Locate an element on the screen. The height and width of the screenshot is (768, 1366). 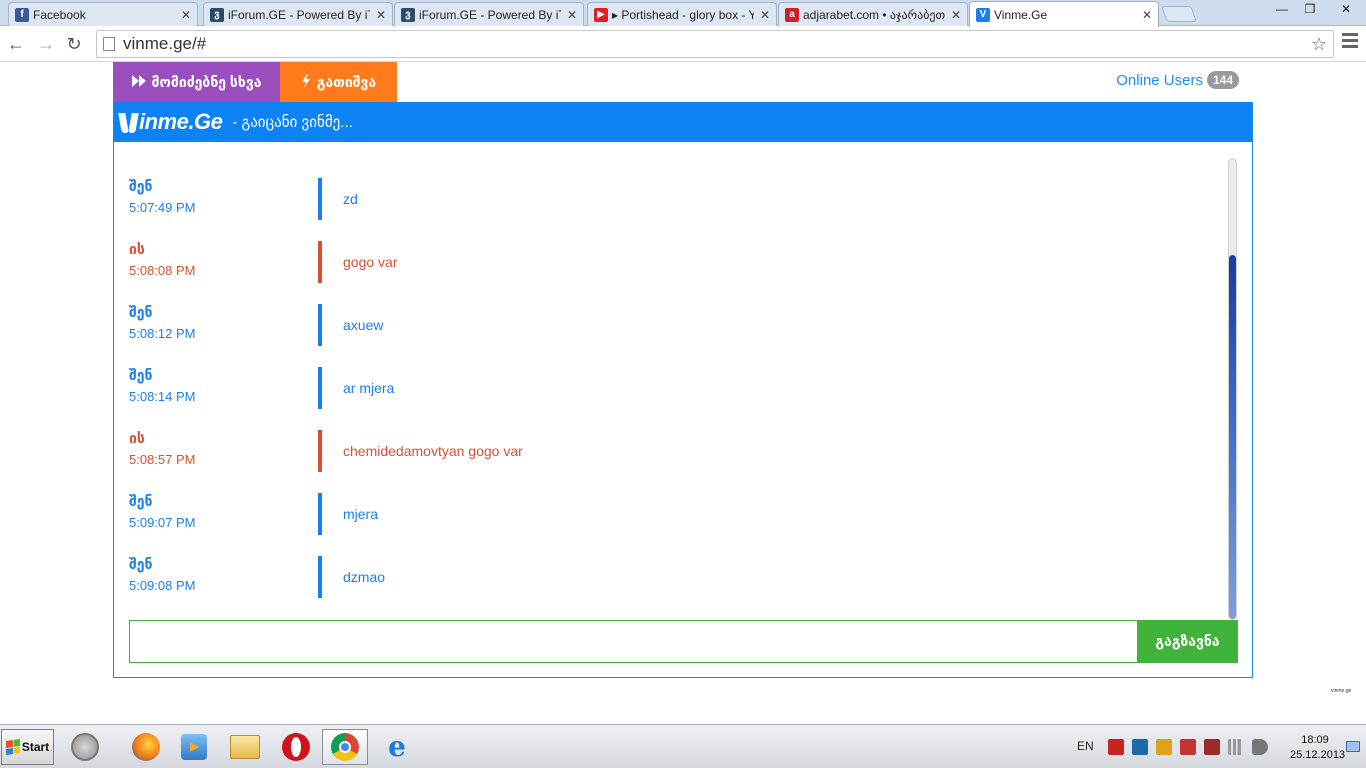
chat-message: შენ 5:09:08 PM dzmao is located at coordinates (674, 587).